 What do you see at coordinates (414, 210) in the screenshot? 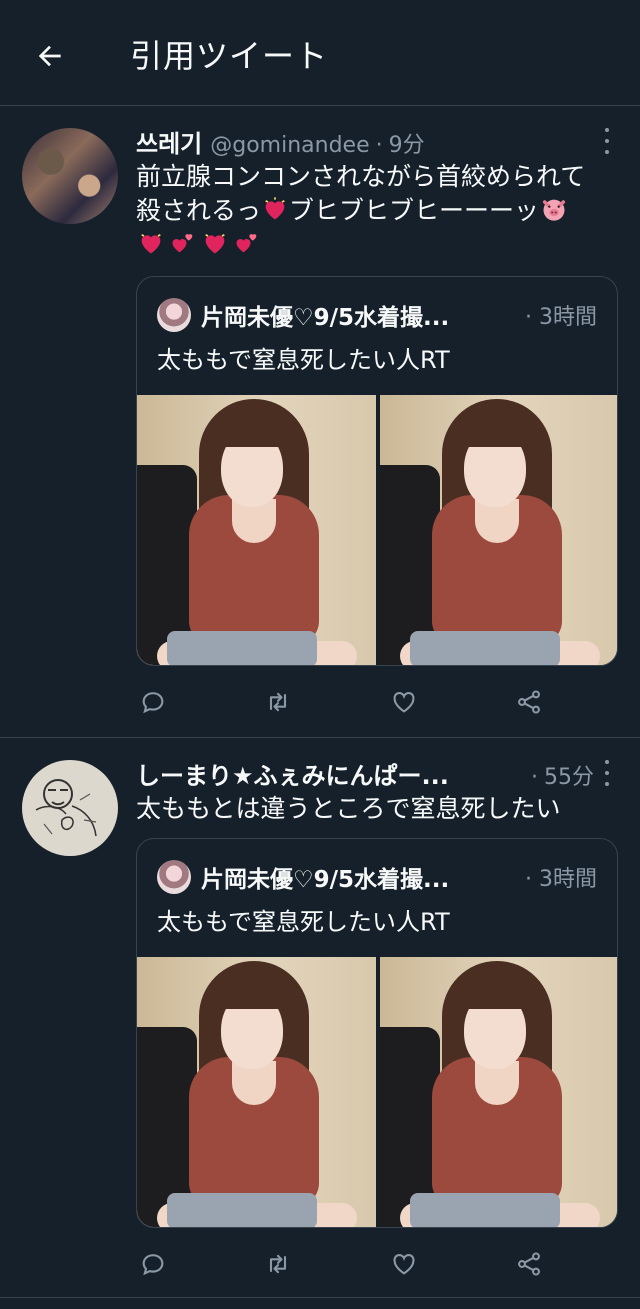
I see `tweet-text-line2b: ブヒブヒブヒーーーッ` at bounding box center [414, 210].